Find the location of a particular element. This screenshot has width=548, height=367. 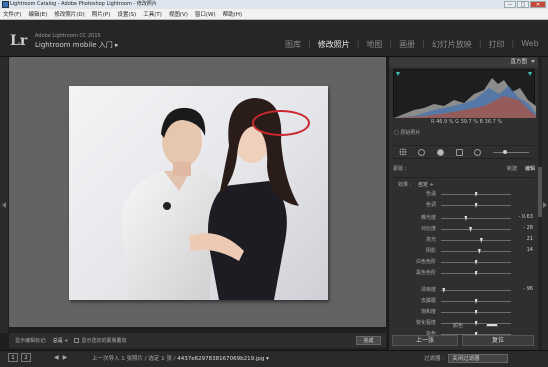

adjustment-slider-row: 白色色阶 is located at coordinates (464, 262).